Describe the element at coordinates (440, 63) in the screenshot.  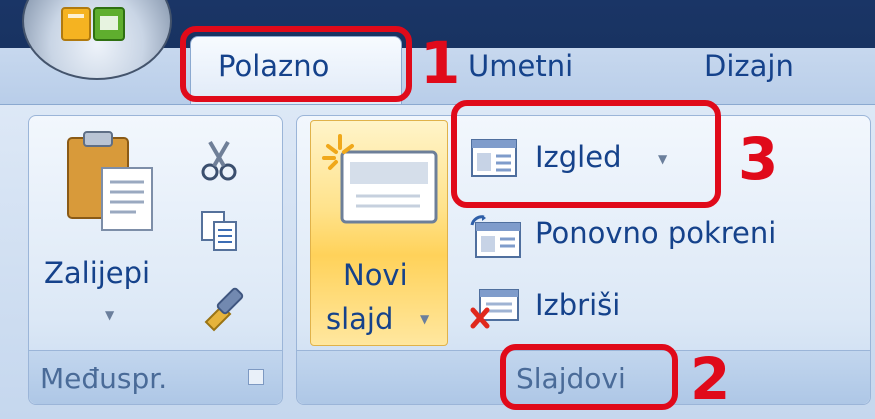
I see `annotation-number-1: 1` at that location.